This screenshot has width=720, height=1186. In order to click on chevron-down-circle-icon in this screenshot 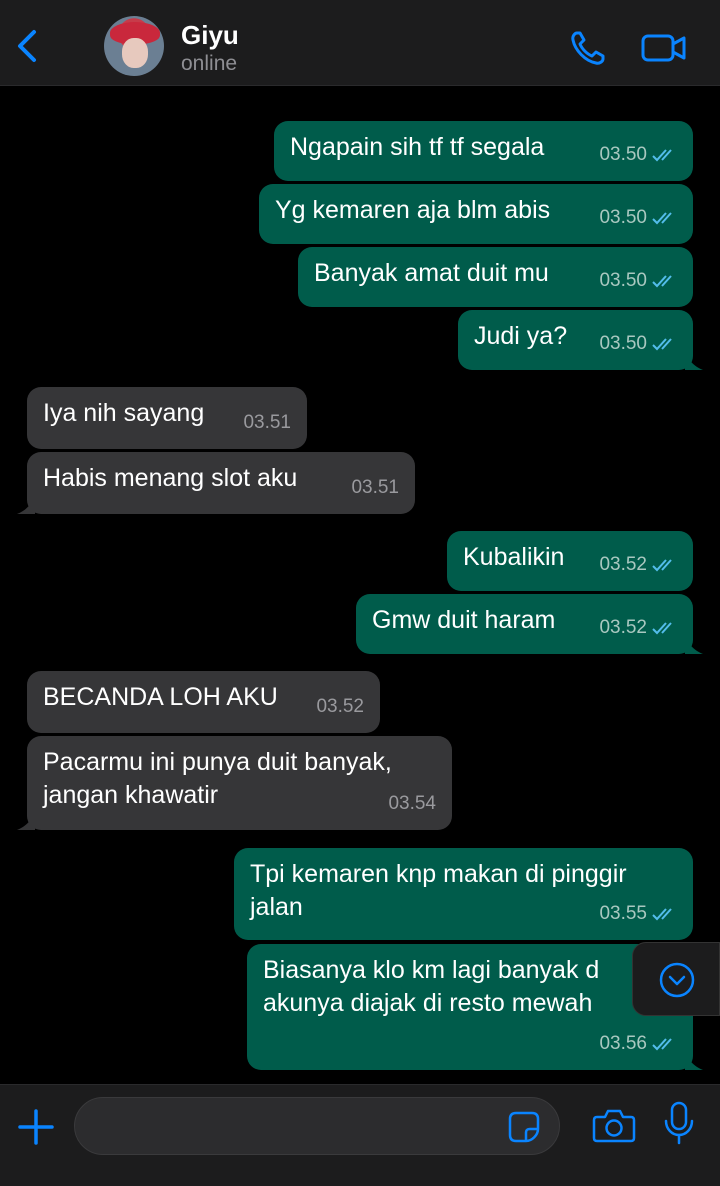, I will do `click(677, 980)`.